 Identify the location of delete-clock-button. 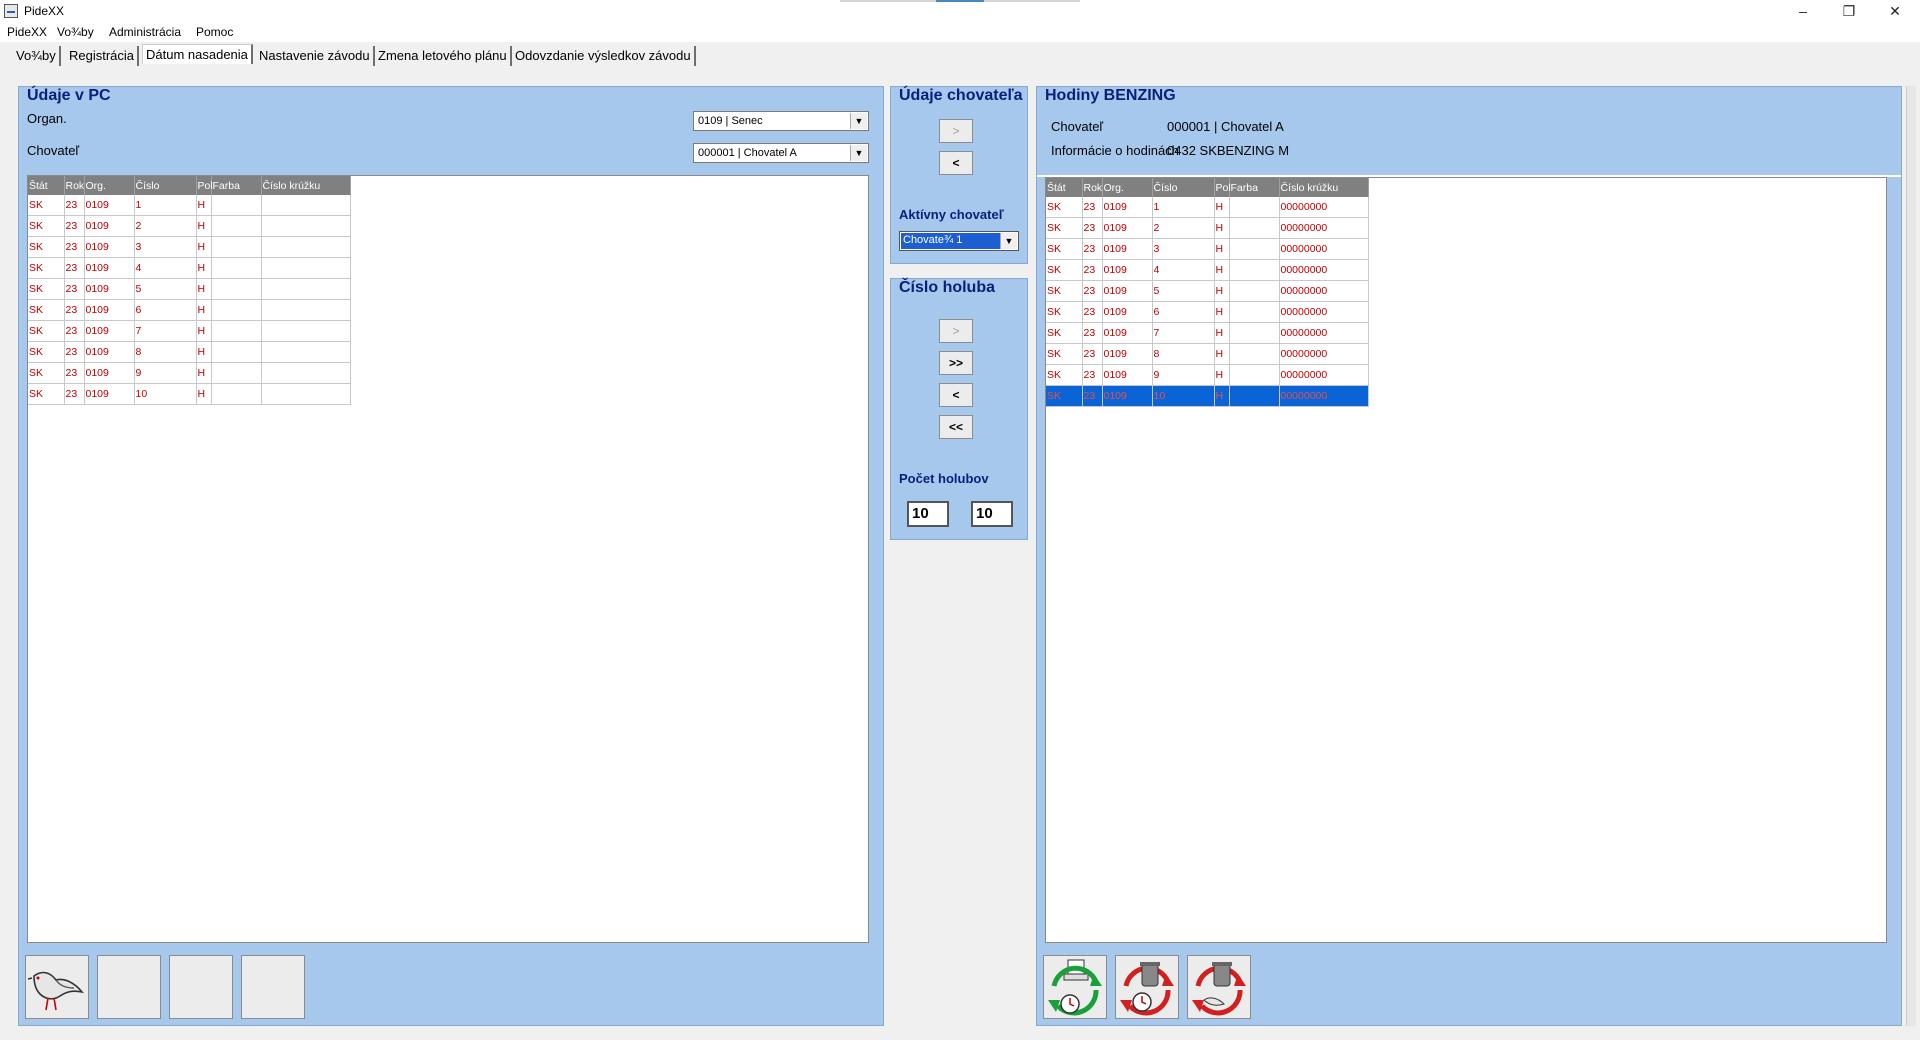
(1147, 987).